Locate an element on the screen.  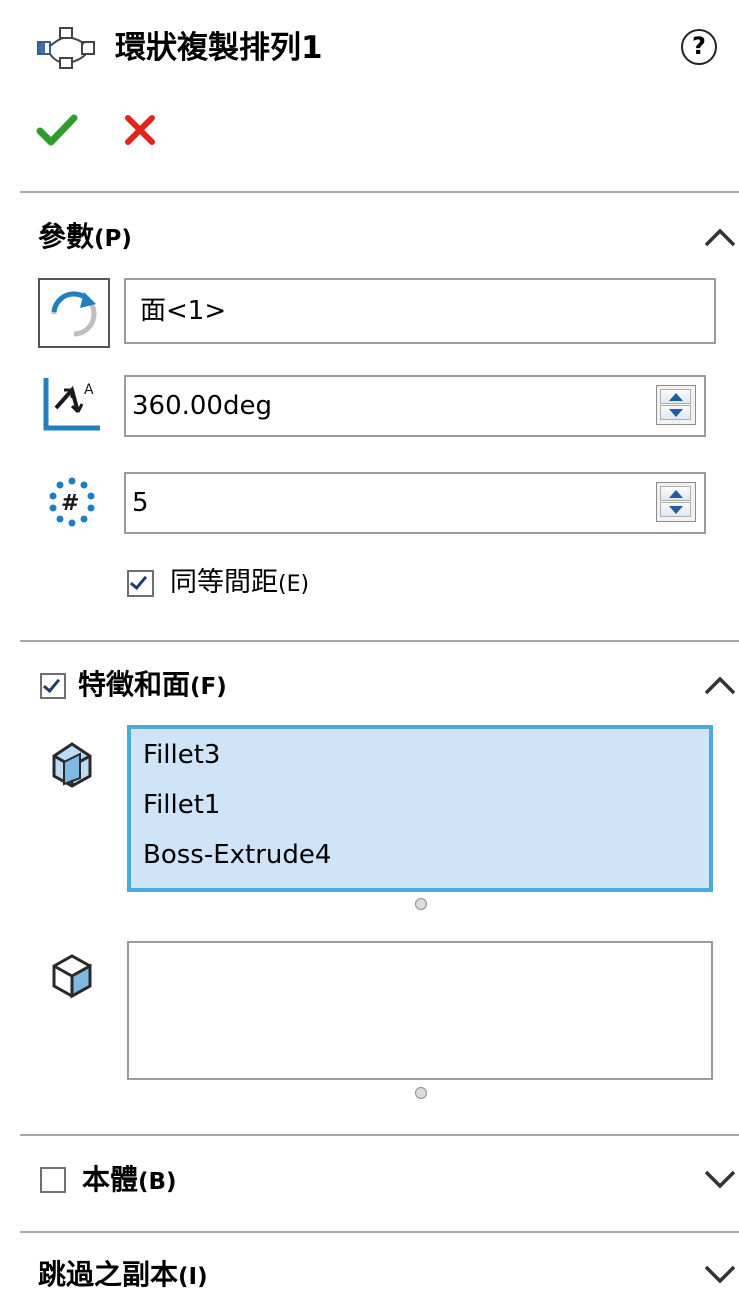
equal-spacing-label-text: 同等間距 is located at coordinates (224, 582).